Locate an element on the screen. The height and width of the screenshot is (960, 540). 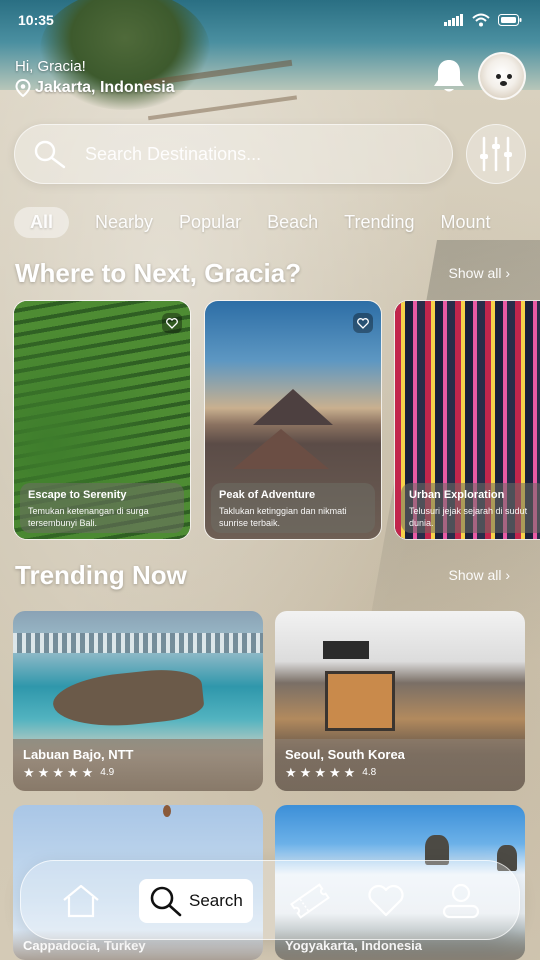
wifi-icon is located at coordinates (481, 20).